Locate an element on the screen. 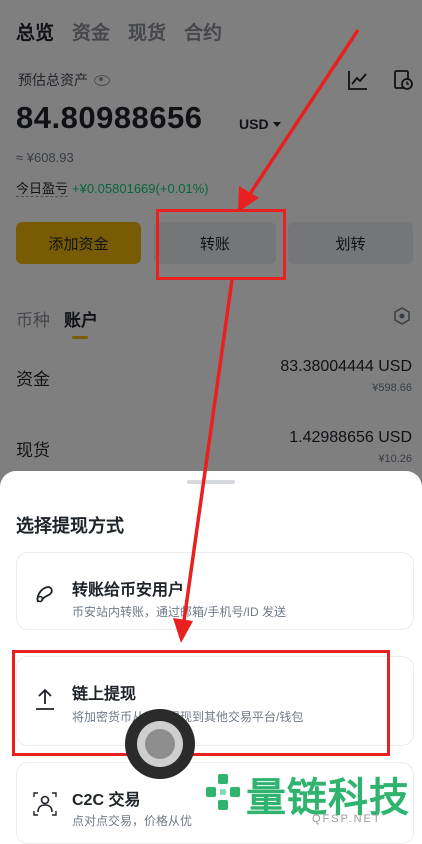  assistive-touch-button is located at coordinates (160, 744).